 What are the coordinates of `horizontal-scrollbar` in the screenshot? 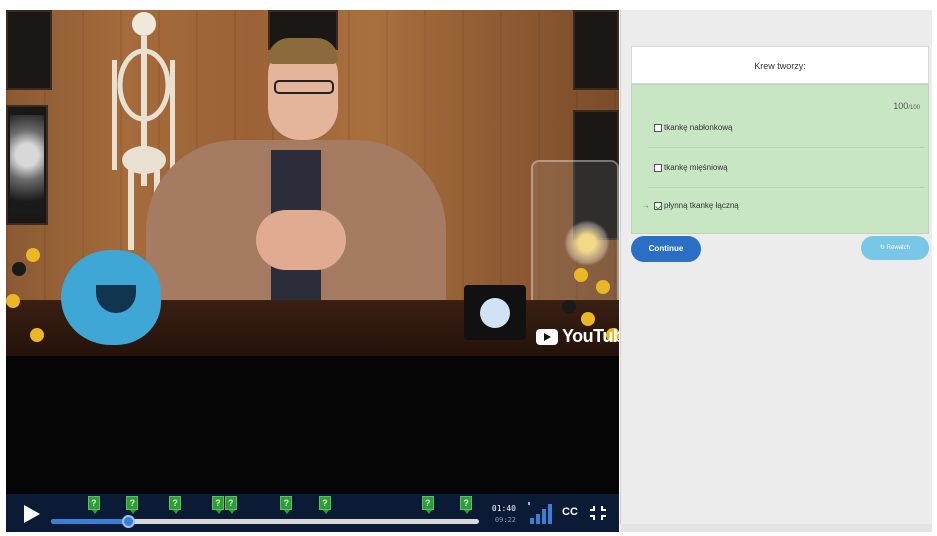 It's located at (776, 528).